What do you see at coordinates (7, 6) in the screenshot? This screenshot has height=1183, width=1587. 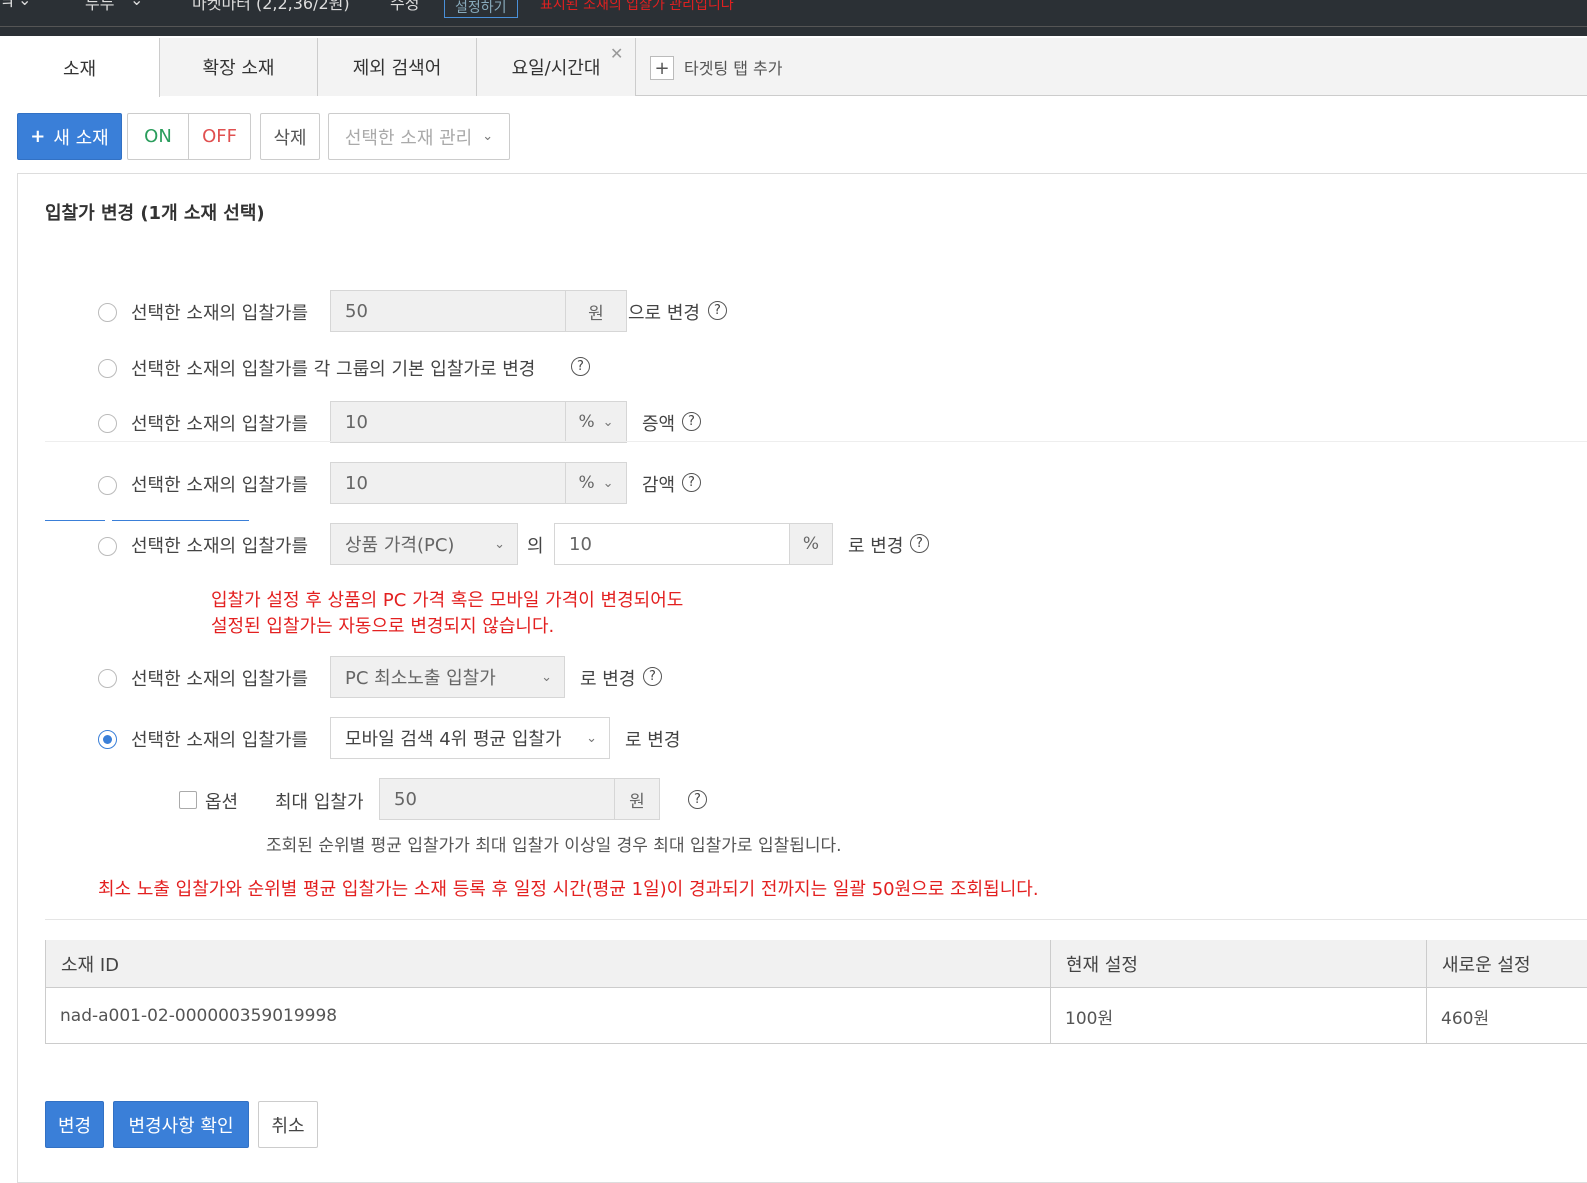 I see `header-fragment: ㅋ` at bounding box center [7, 6].